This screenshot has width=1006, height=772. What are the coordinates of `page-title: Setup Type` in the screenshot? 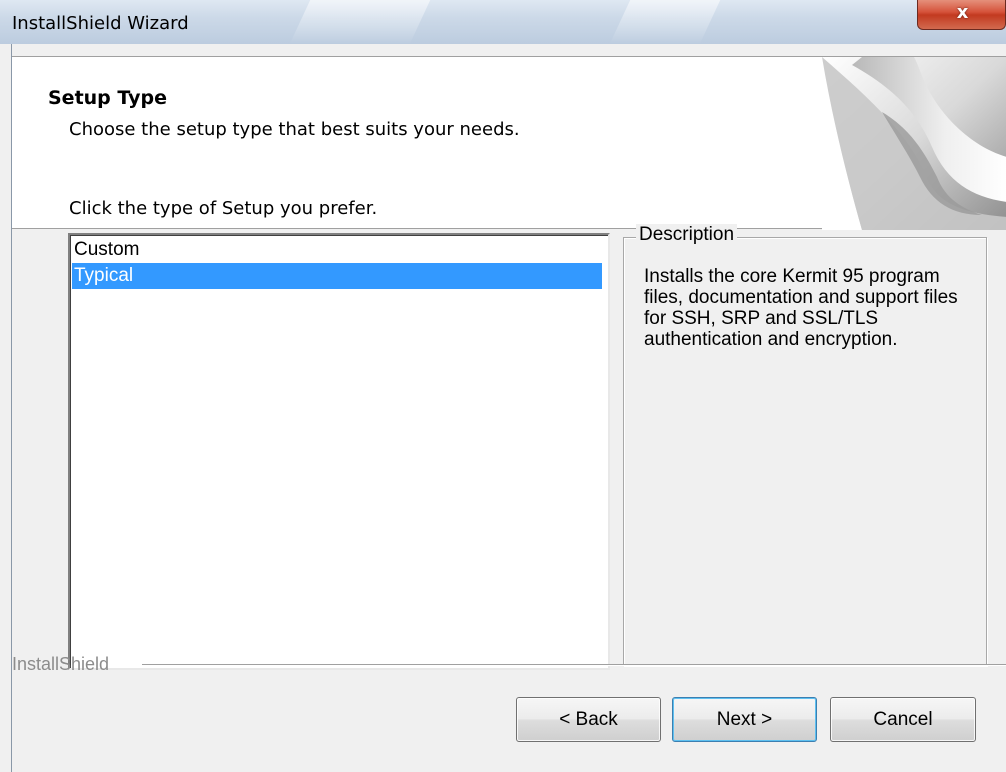 It's located at (107, 98).